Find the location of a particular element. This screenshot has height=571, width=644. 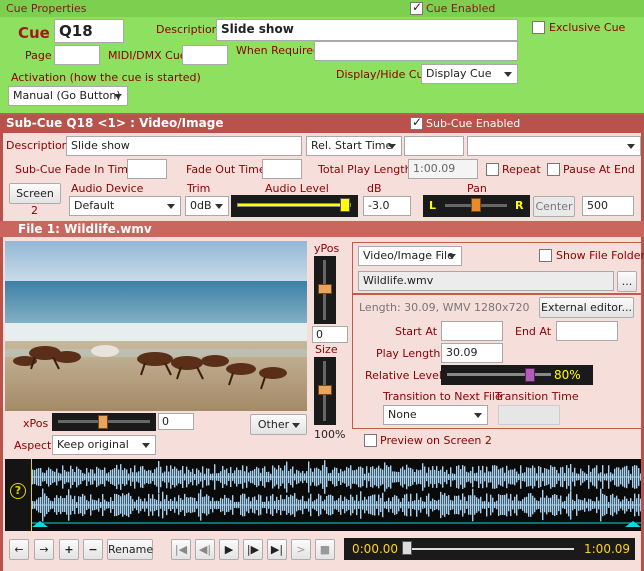

go-to-end-button: ▶| is located at coordinates (277, 549).